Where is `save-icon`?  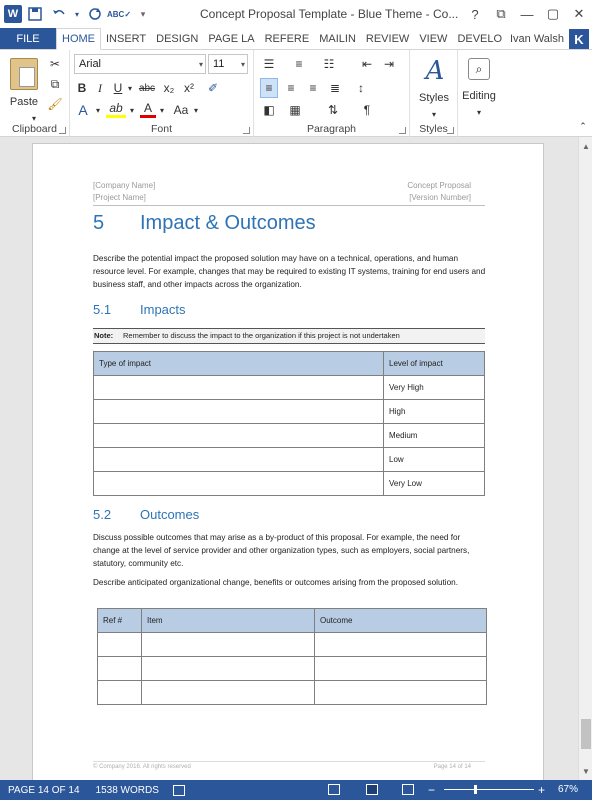 save-icon is located at coordinates (35, 14).